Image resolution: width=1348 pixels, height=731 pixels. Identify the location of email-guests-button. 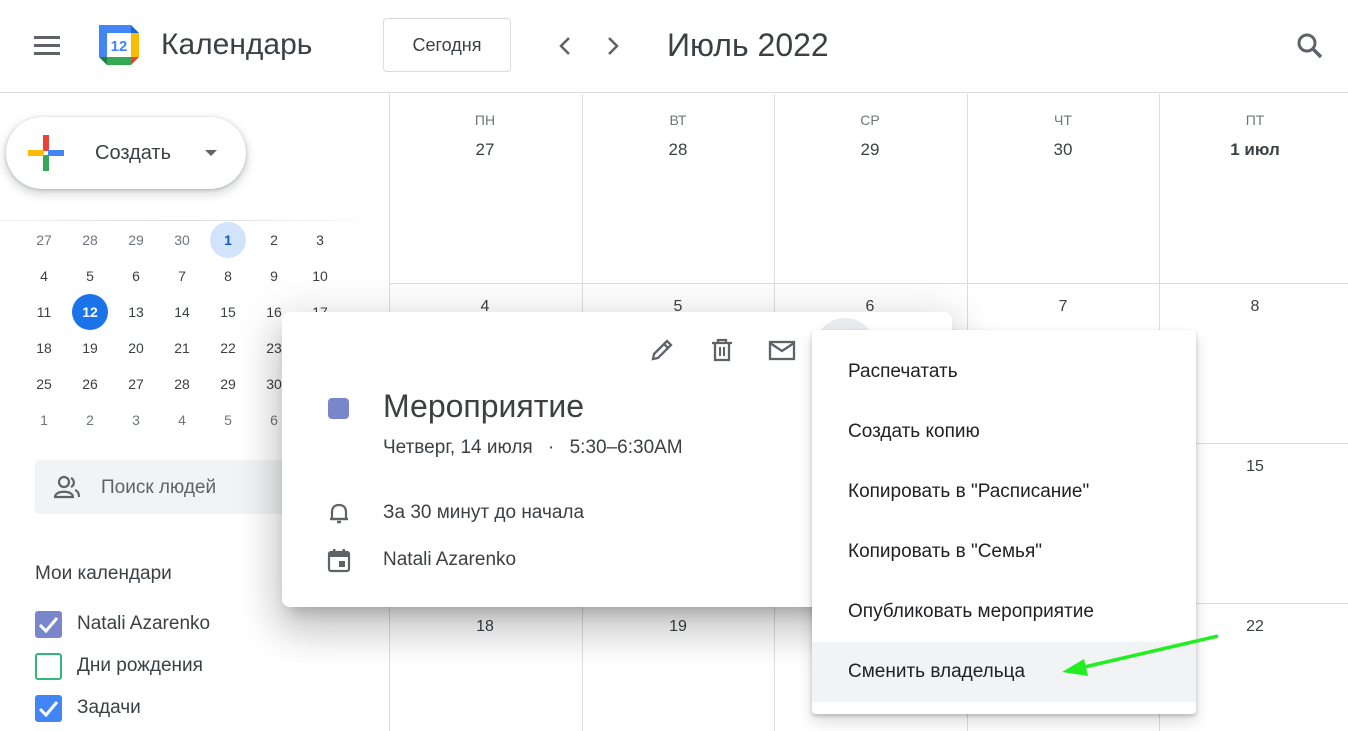
(782, 350).